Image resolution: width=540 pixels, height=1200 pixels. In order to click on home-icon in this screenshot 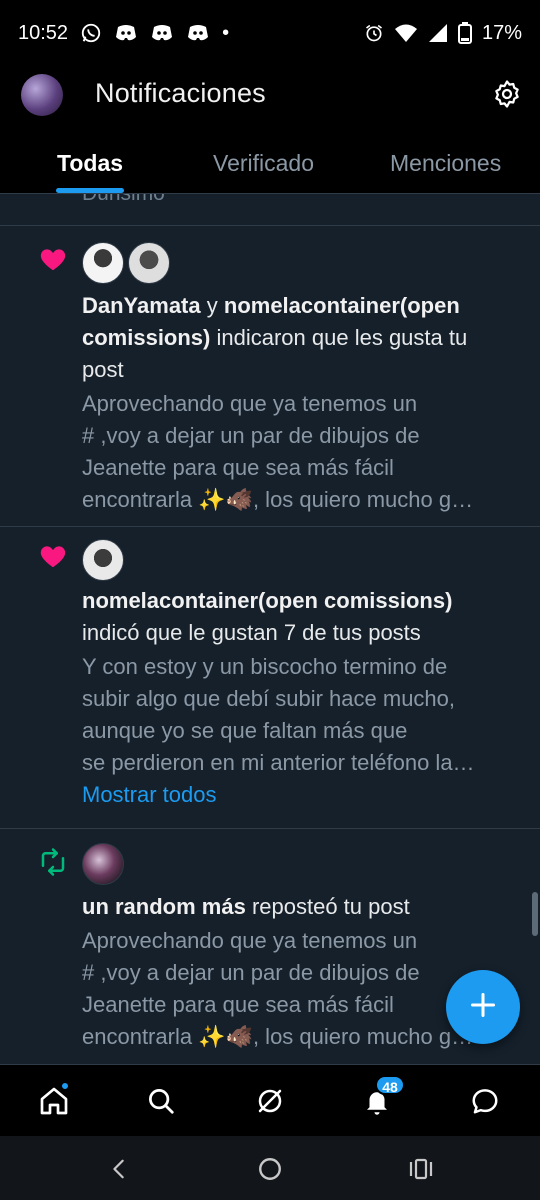, I will do `click(54, 1101)`.